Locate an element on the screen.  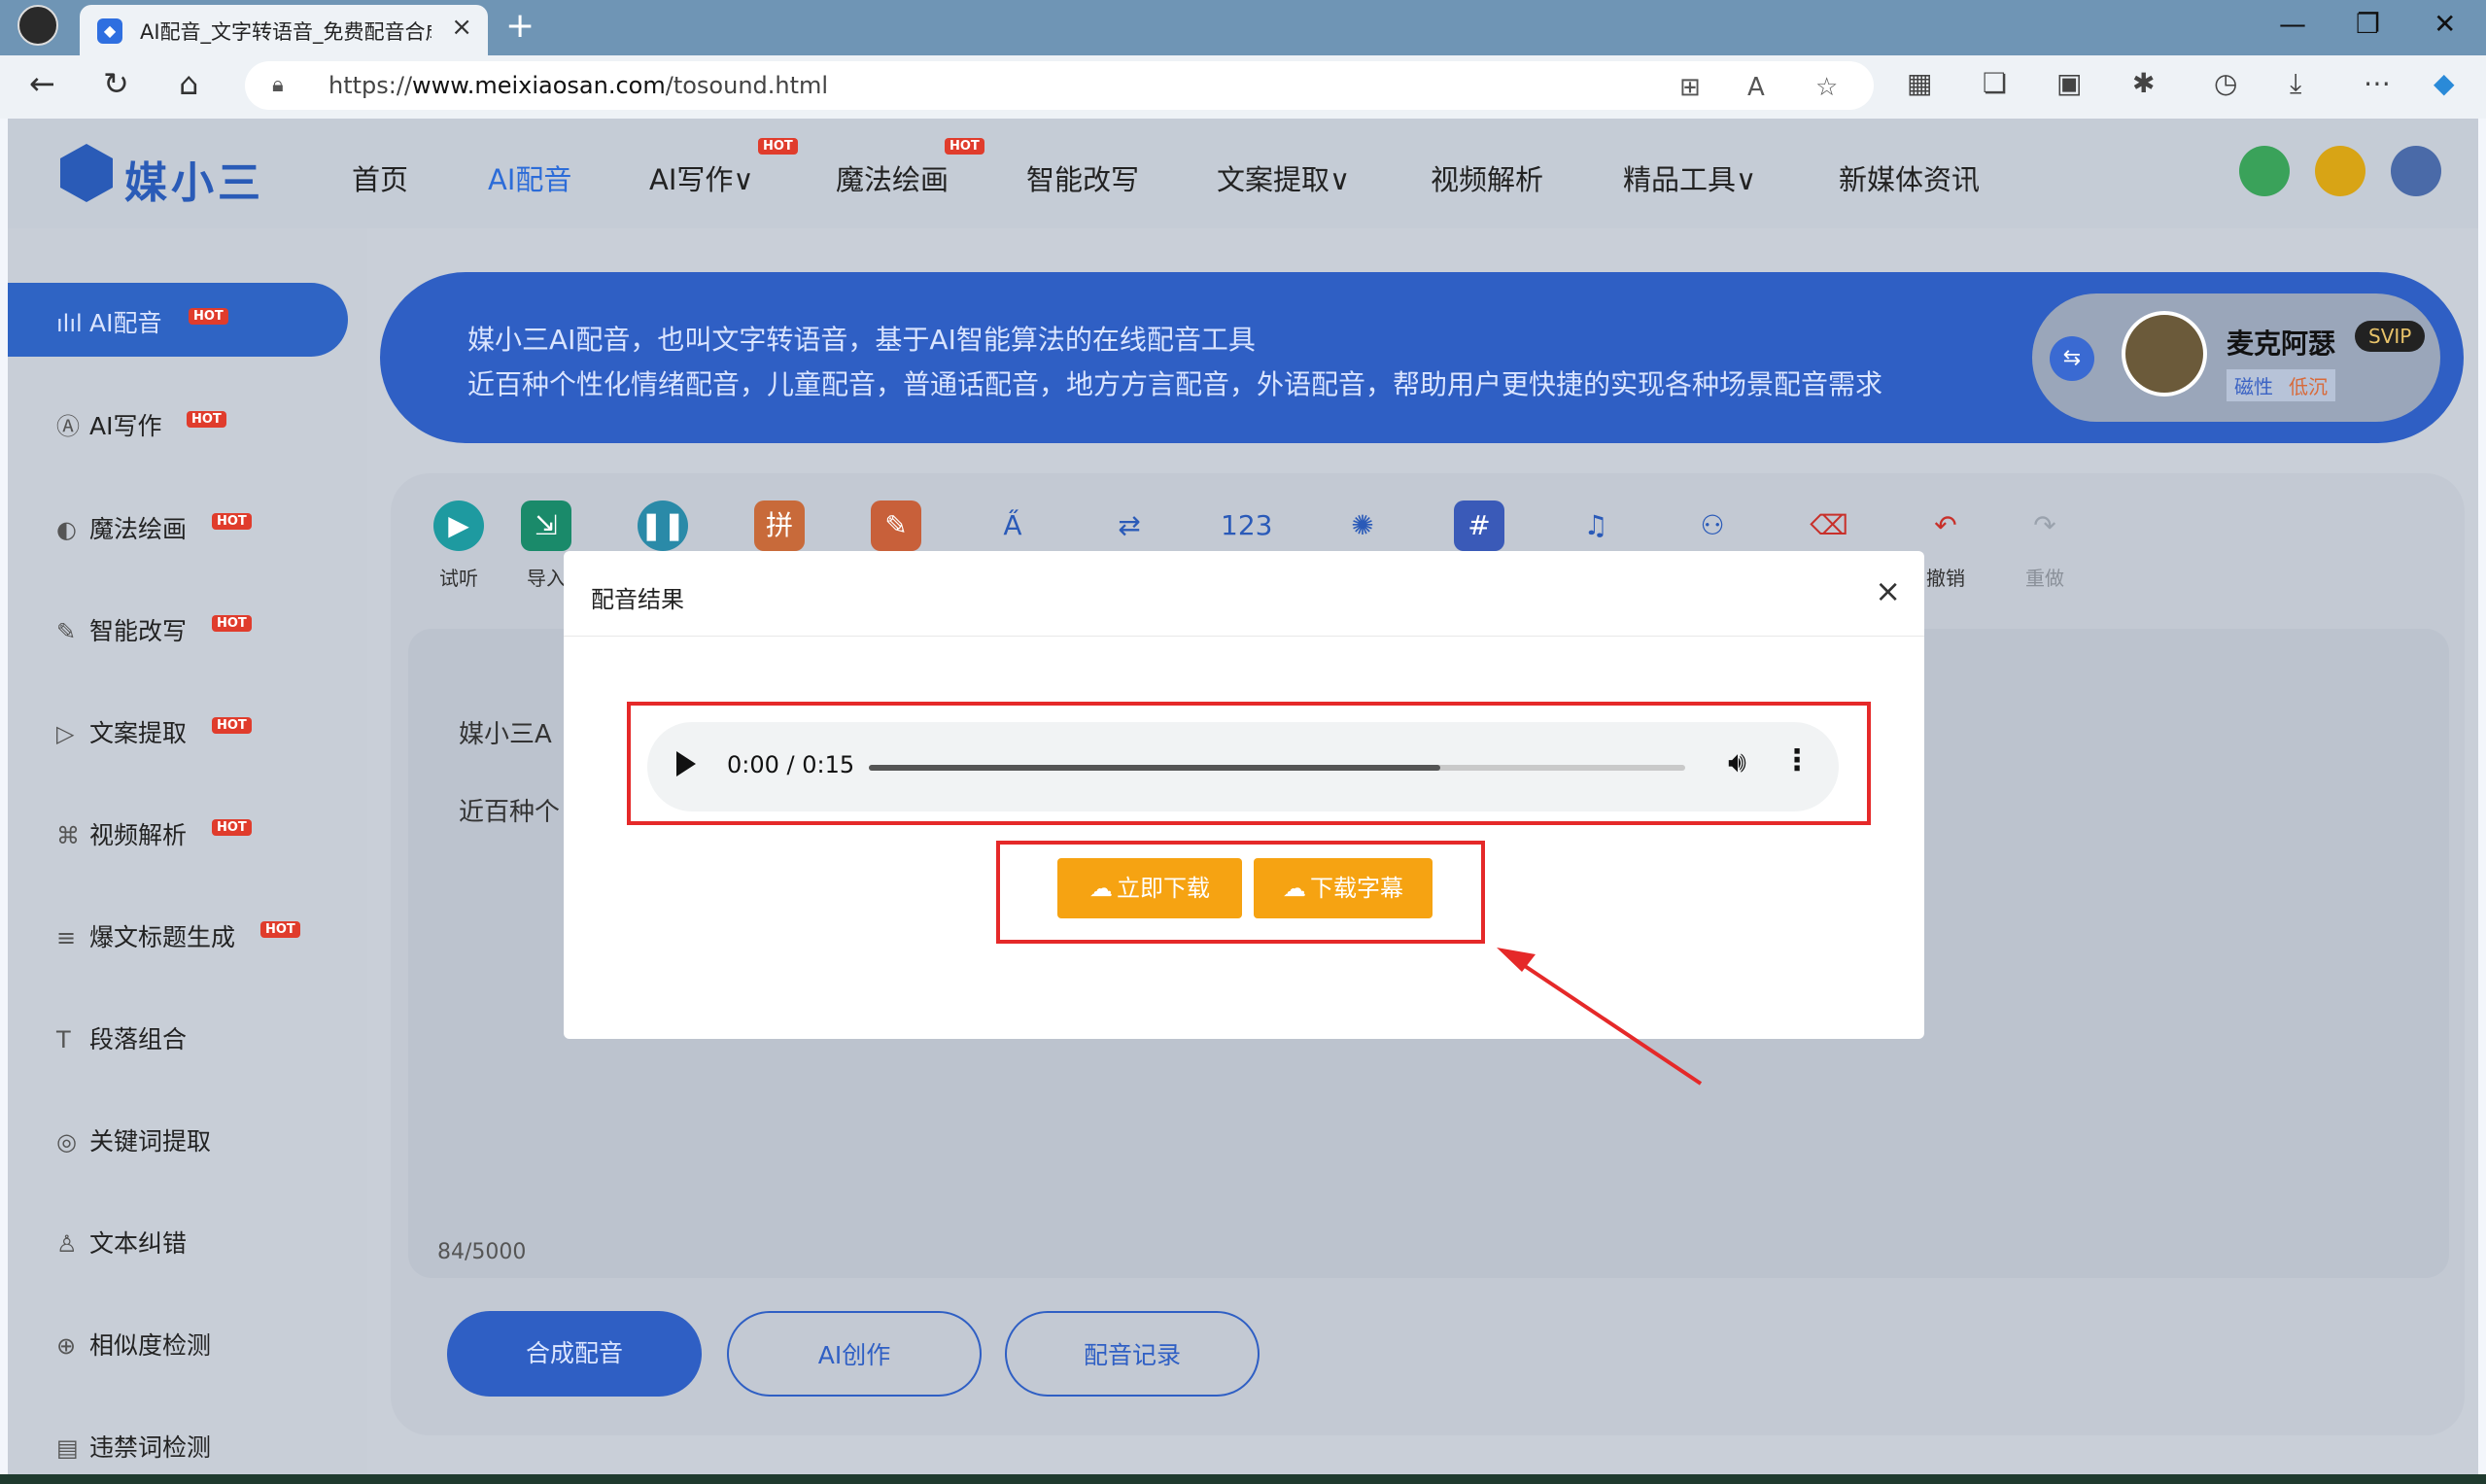
dialog-close-icon: × is located at coordinates (1888, 590).